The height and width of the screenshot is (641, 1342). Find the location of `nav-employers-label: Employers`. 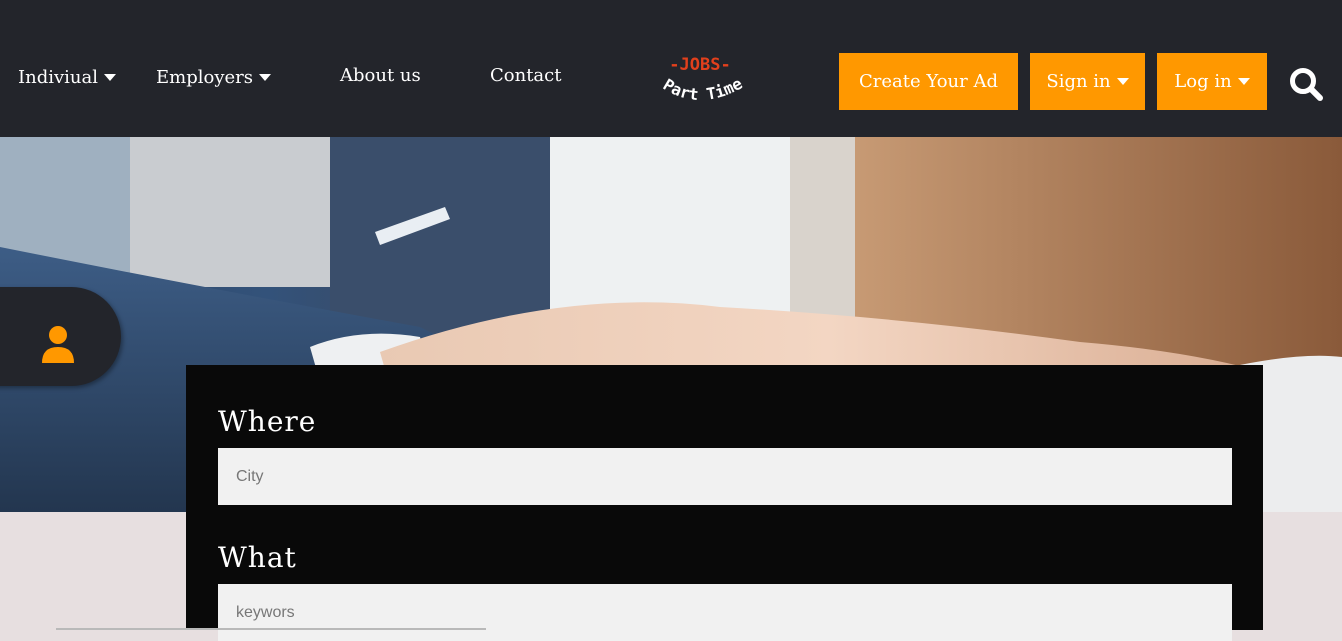

nav-employers-label: Employers is located at coordinates (204, 77).